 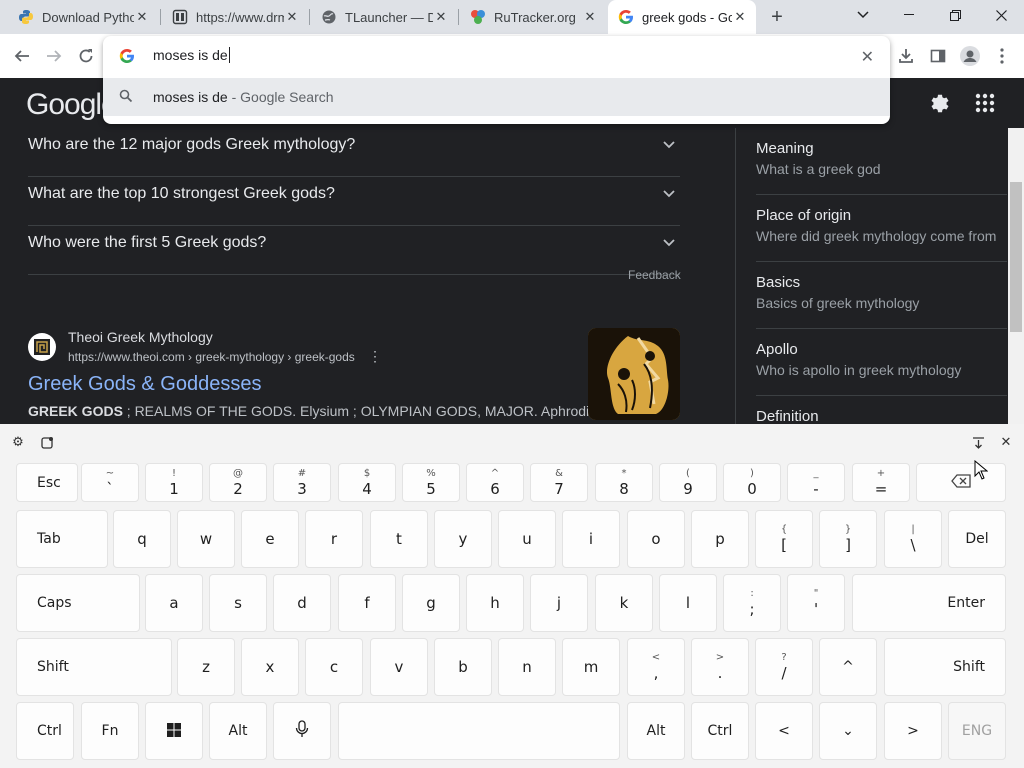 I want to click on key-3: #3, so click(x=302, y=482).